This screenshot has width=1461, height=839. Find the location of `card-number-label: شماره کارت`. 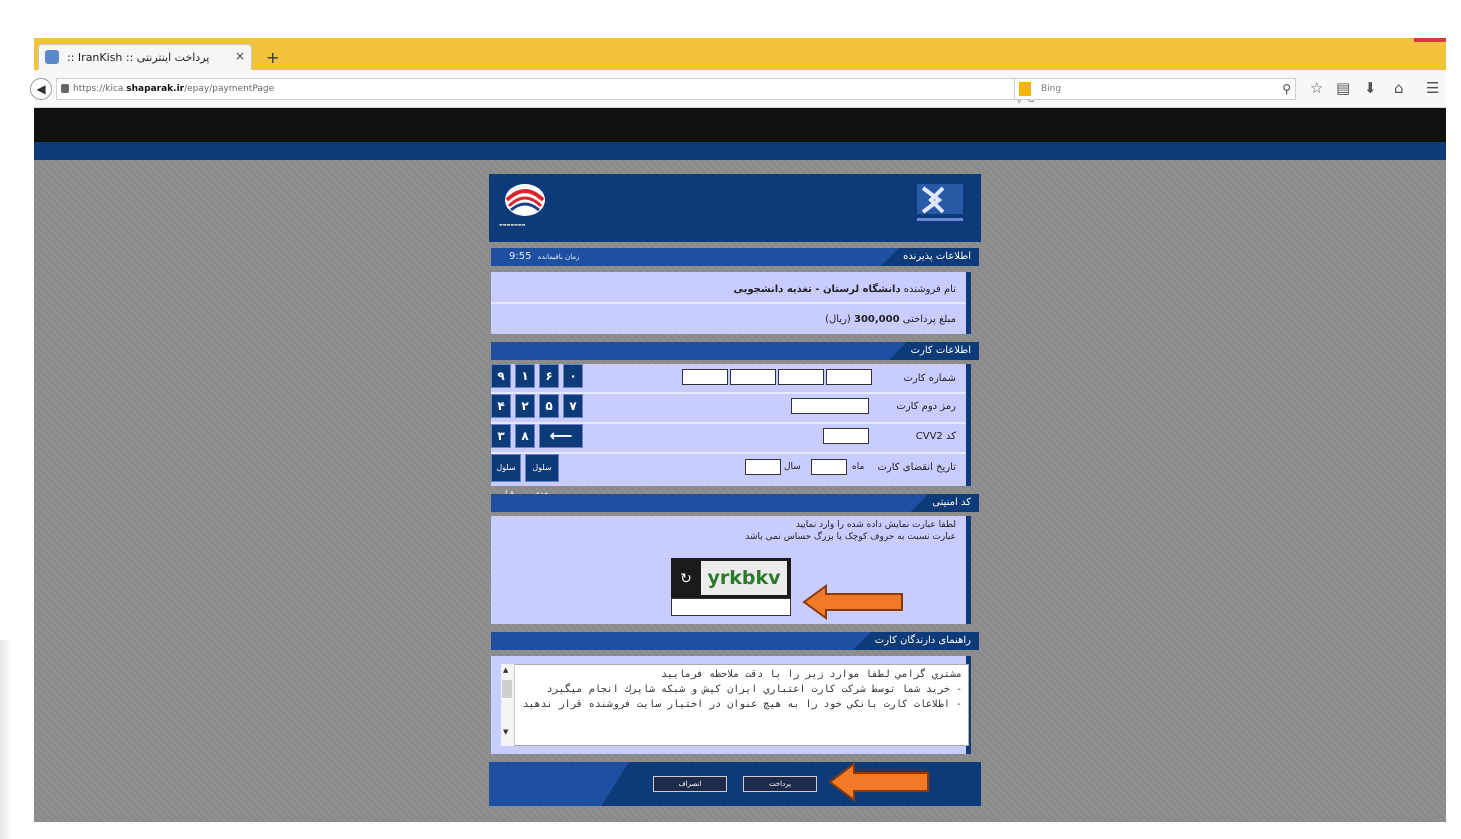

card-number-label: شماره کارت is located at coordinates (929, 378).